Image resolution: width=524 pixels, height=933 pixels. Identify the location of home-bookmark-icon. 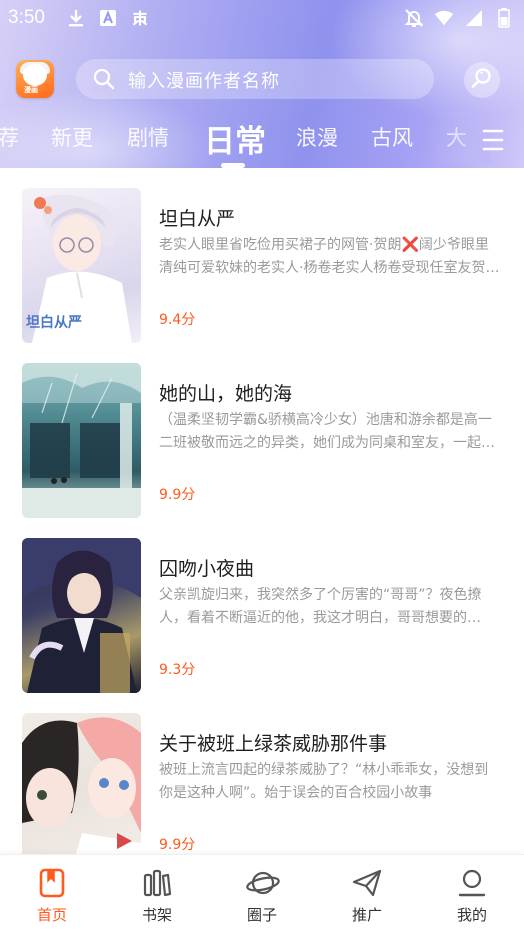
(52, 883).